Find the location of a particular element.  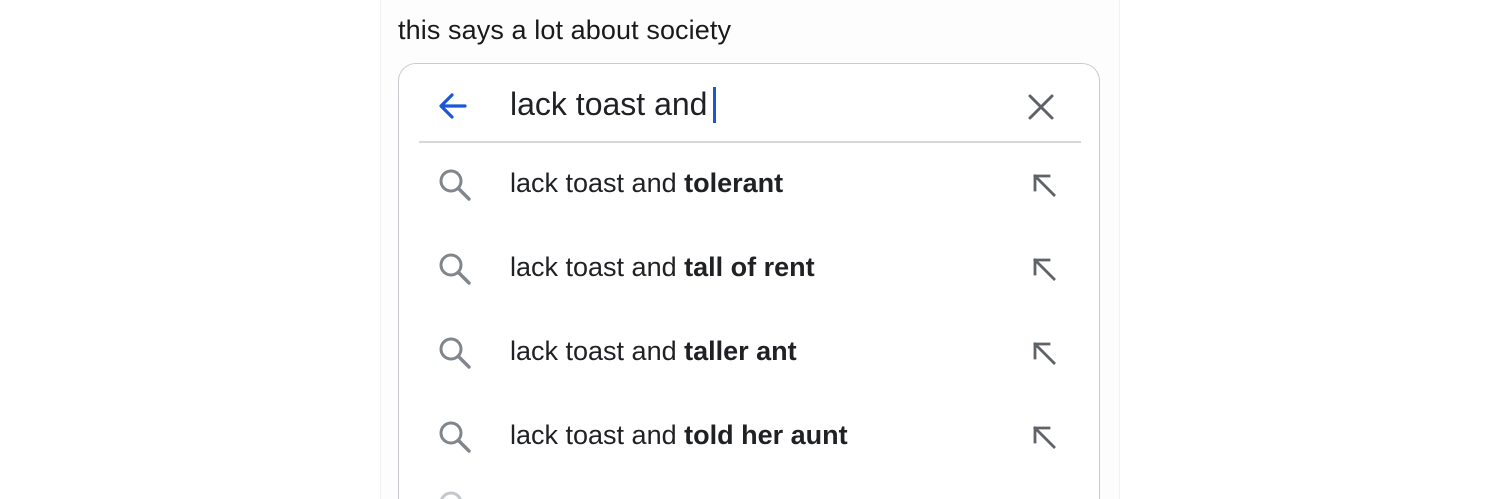

suggestion-item: lack toast and tall of rent is located at coordinates (749, 268).